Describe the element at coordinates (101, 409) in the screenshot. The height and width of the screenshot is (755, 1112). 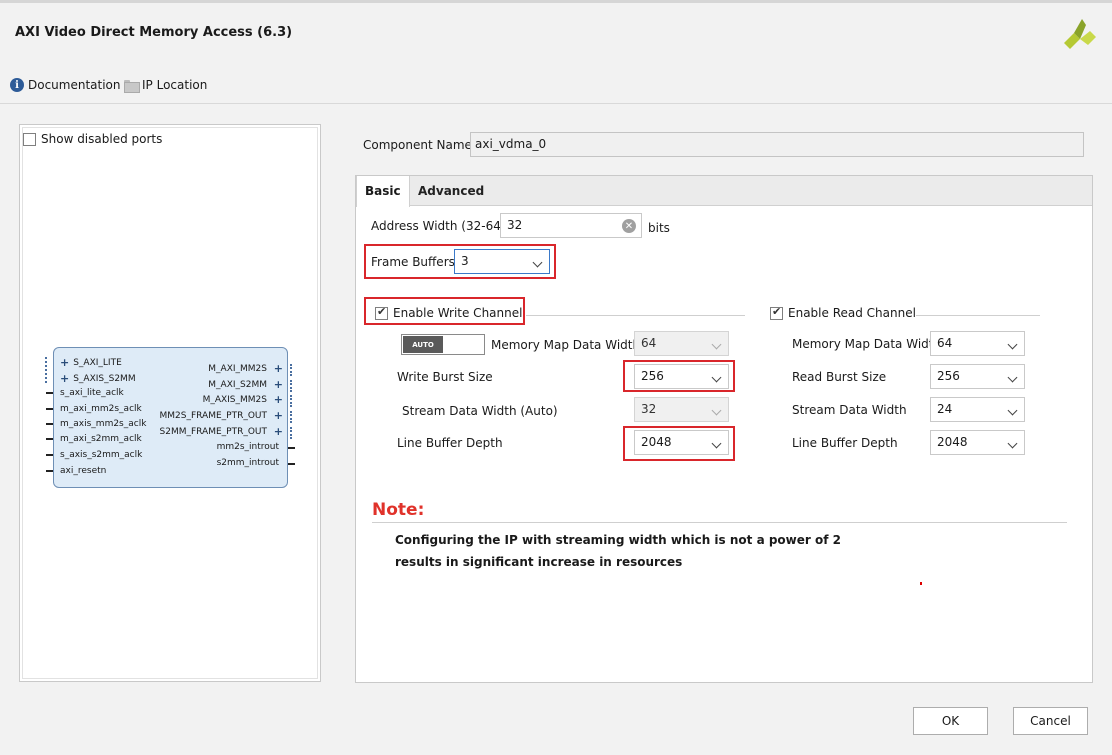
I see `port-m-axi-mm2s-aclk: m_axi_mm2s_aclk` at that location.